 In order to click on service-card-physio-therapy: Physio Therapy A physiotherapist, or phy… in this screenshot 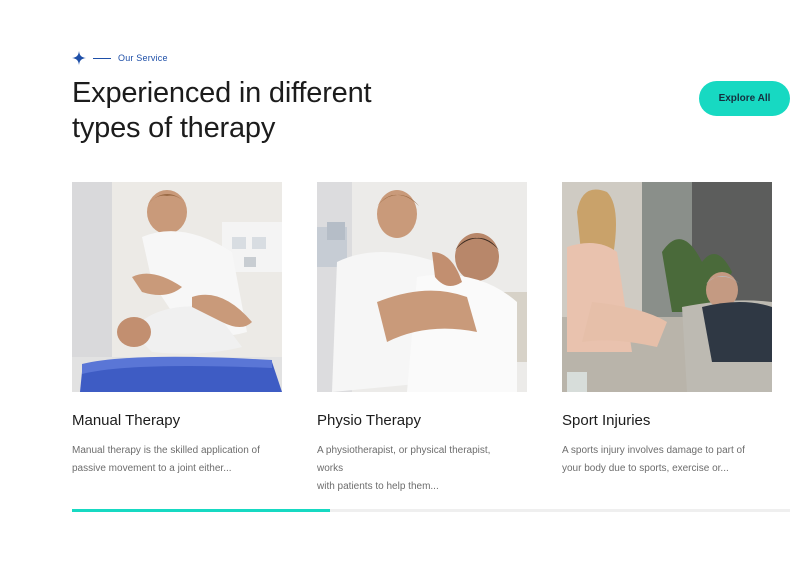, I will do `click(422, 339)`.